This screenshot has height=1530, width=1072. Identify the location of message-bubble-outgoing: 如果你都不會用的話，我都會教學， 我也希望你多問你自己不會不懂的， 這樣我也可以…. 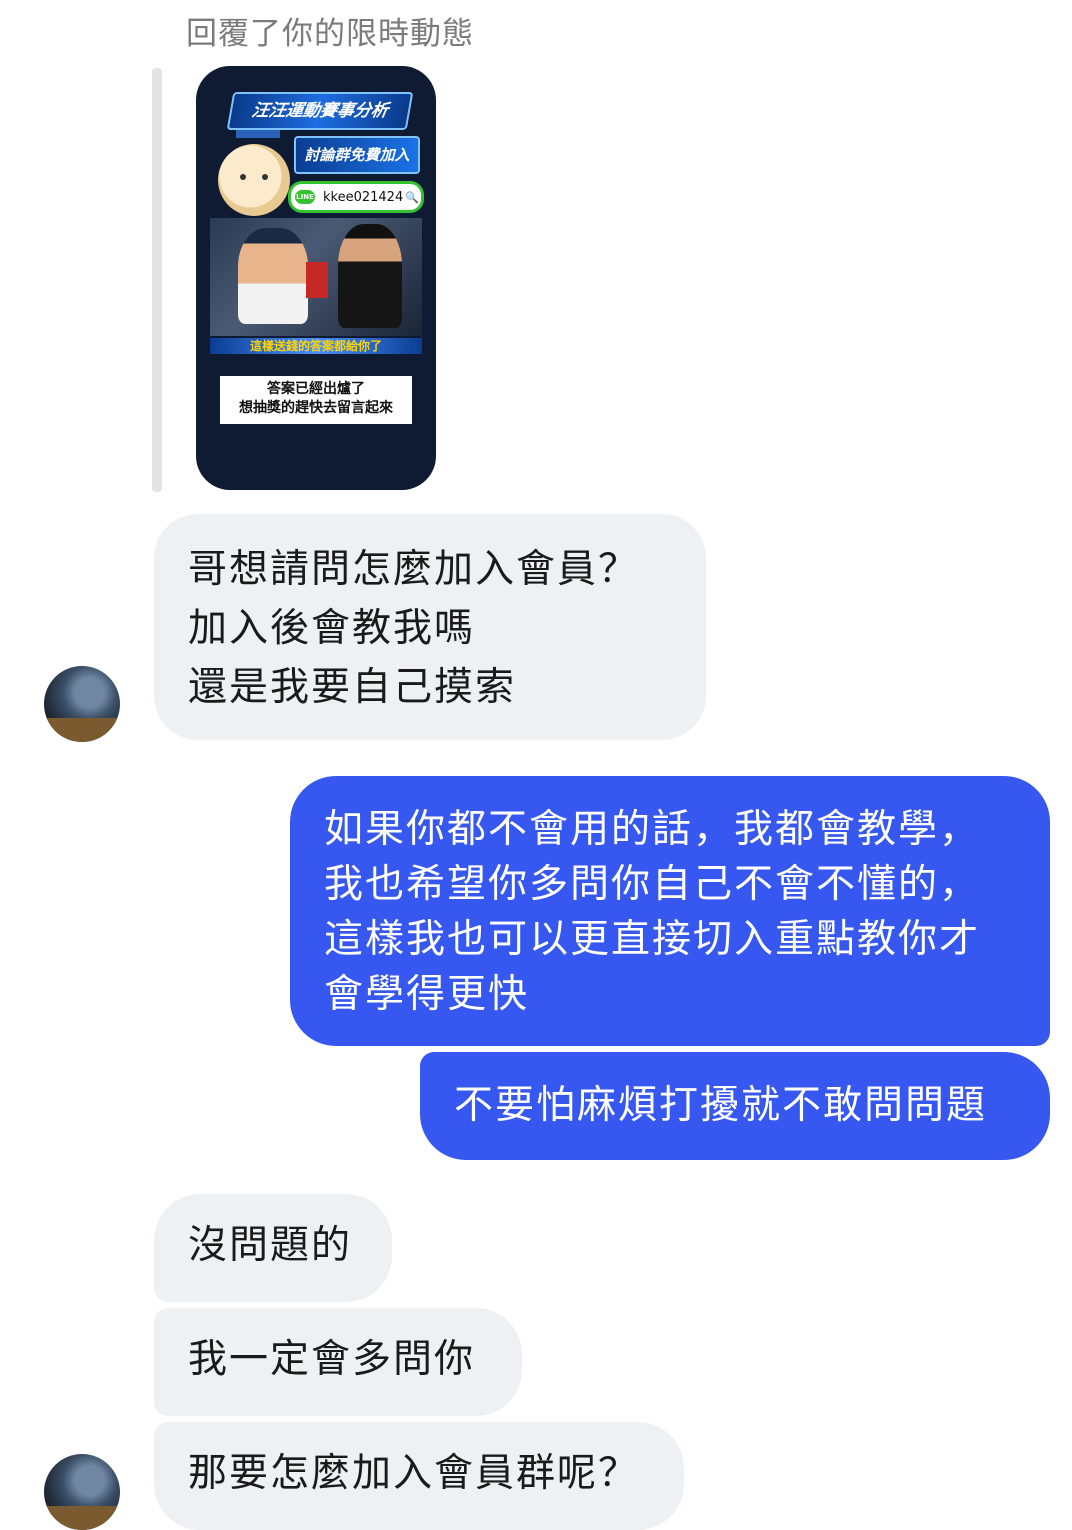
(670, 911).